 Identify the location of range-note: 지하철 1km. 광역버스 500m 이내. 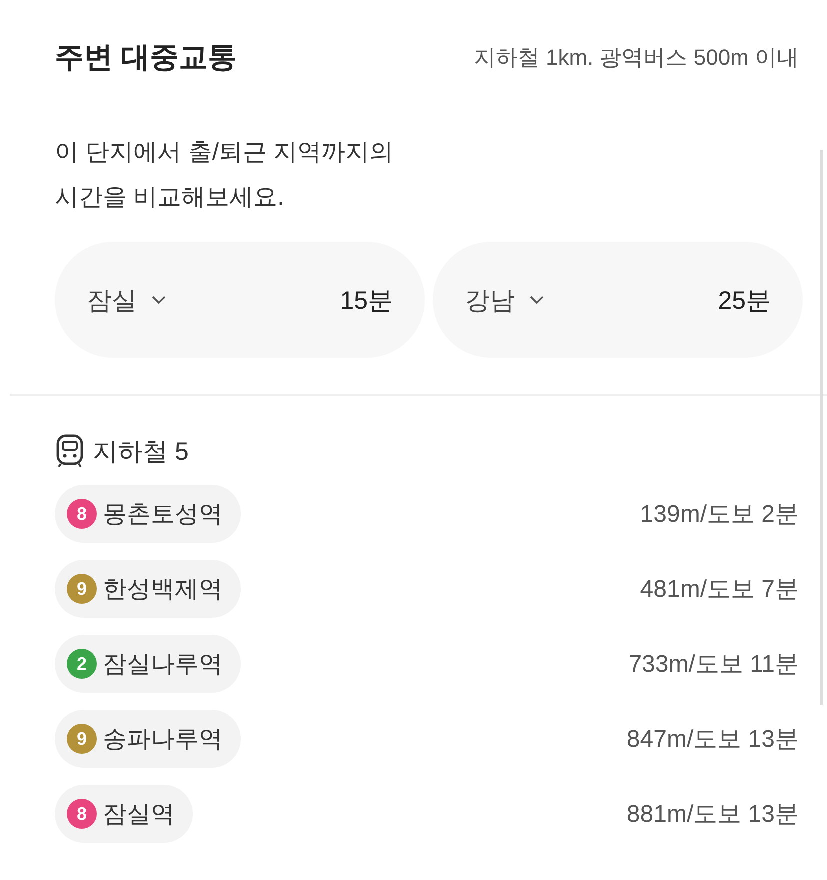
(636, 58).